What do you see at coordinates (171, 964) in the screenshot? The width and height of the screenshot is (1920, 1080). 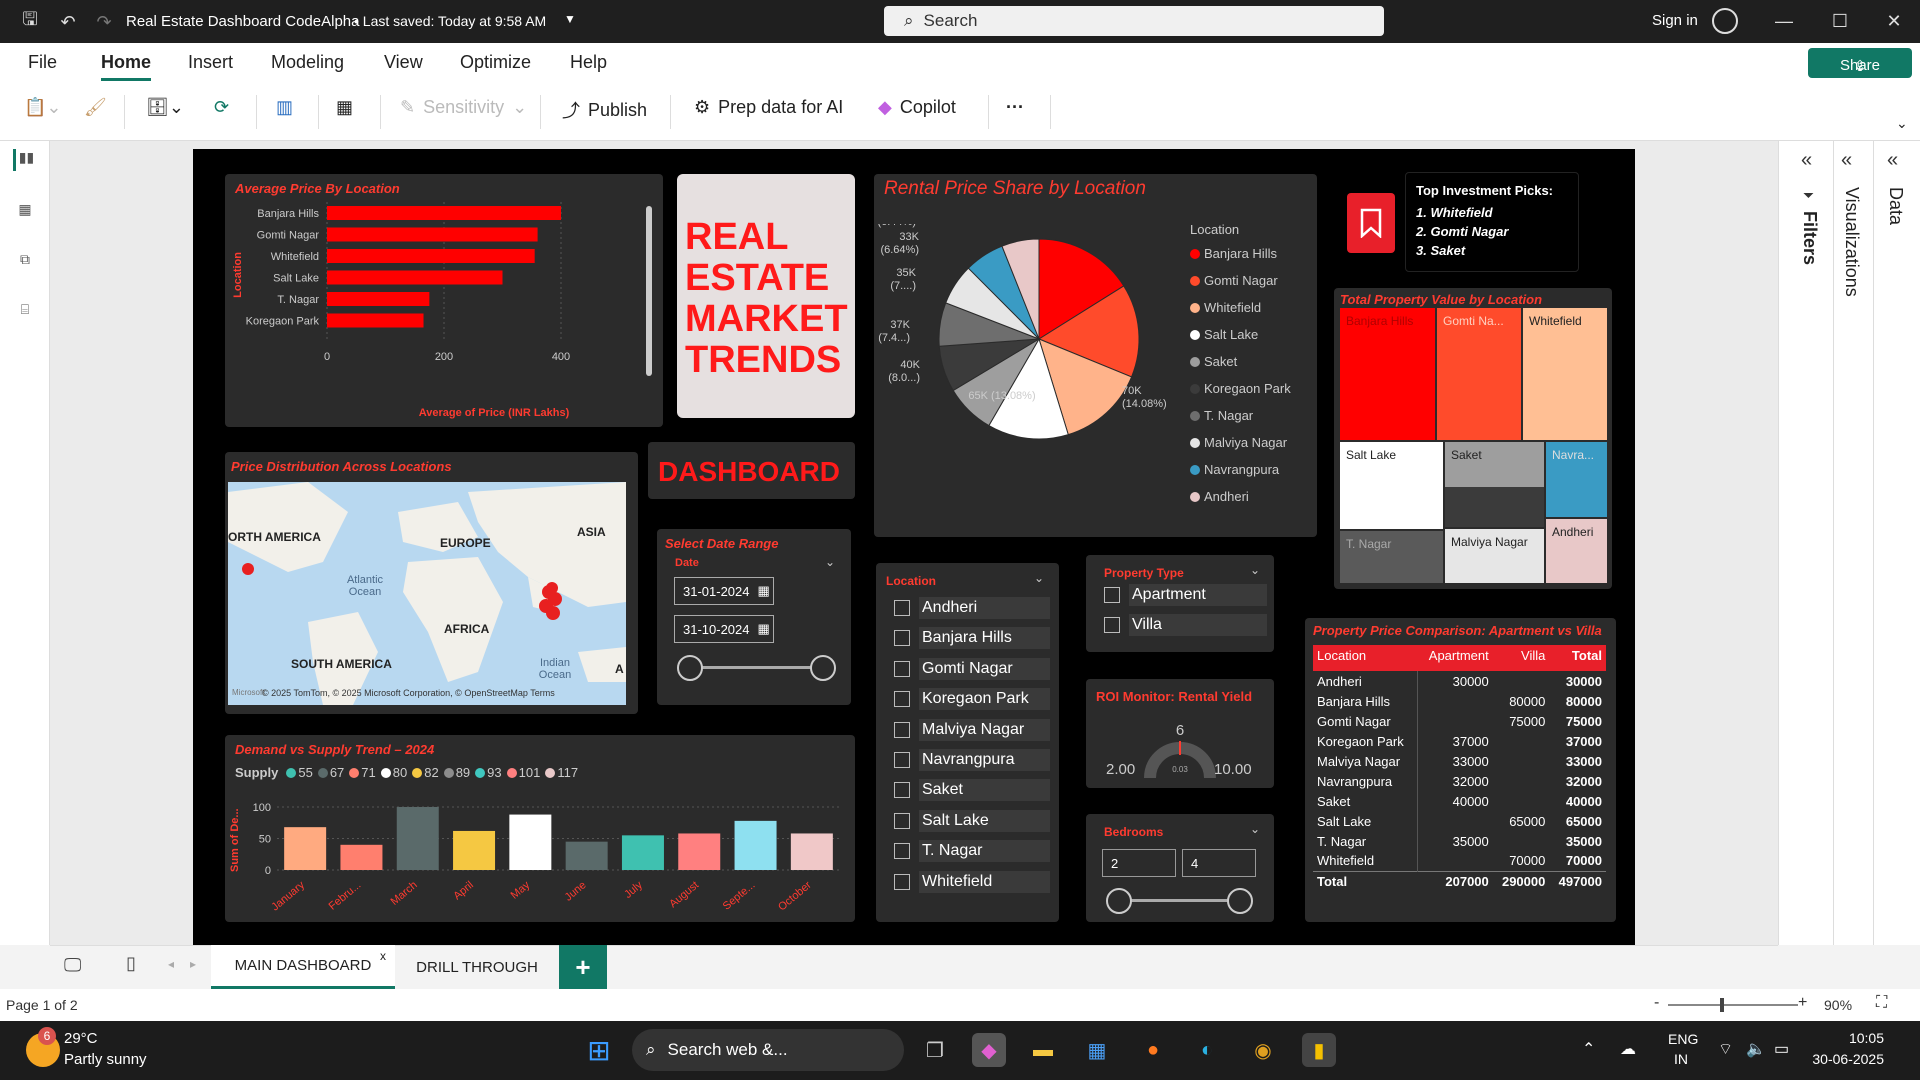 I see `prev-page-icon: ◂` at bounding box center [171, 964].